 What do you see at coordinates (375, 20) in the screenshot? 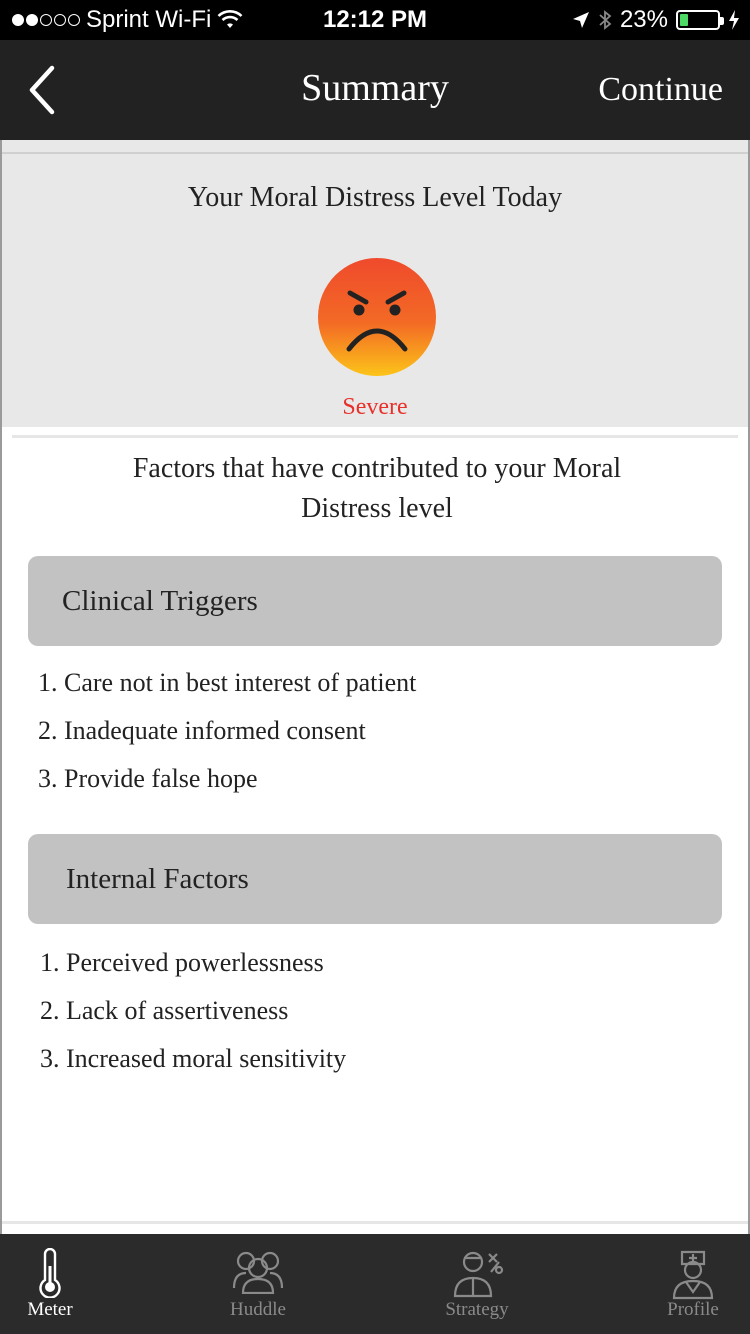
I see `status-bar: Sprint Wi-Fi 12:12 PM 23%` at bounding box center [375, 20].